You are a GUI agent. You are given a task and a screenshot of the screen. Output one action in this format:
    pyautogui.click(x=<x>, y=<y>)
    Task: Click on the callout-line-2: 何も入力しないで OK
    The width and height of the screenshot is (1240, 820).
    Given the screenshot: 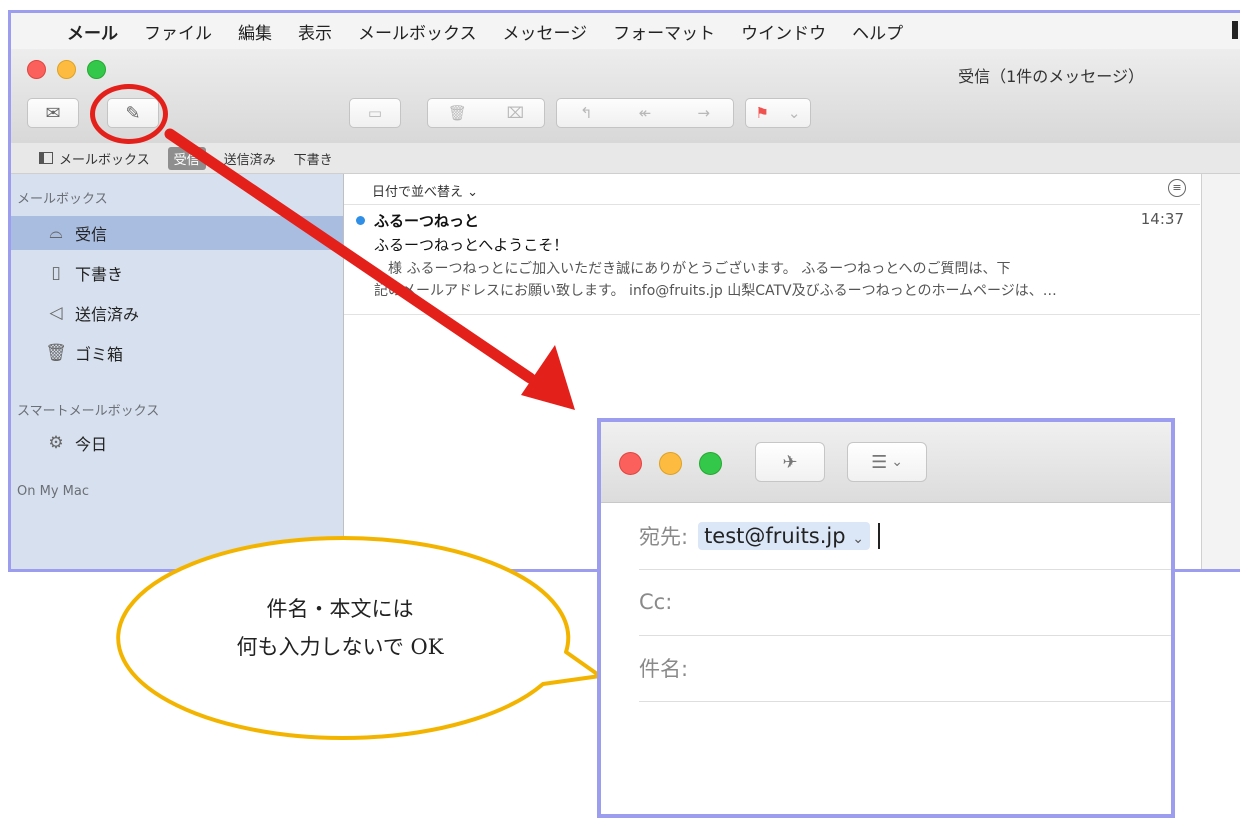 What is the action you would take?
    pyautogui.click(x=340, y=647)
    